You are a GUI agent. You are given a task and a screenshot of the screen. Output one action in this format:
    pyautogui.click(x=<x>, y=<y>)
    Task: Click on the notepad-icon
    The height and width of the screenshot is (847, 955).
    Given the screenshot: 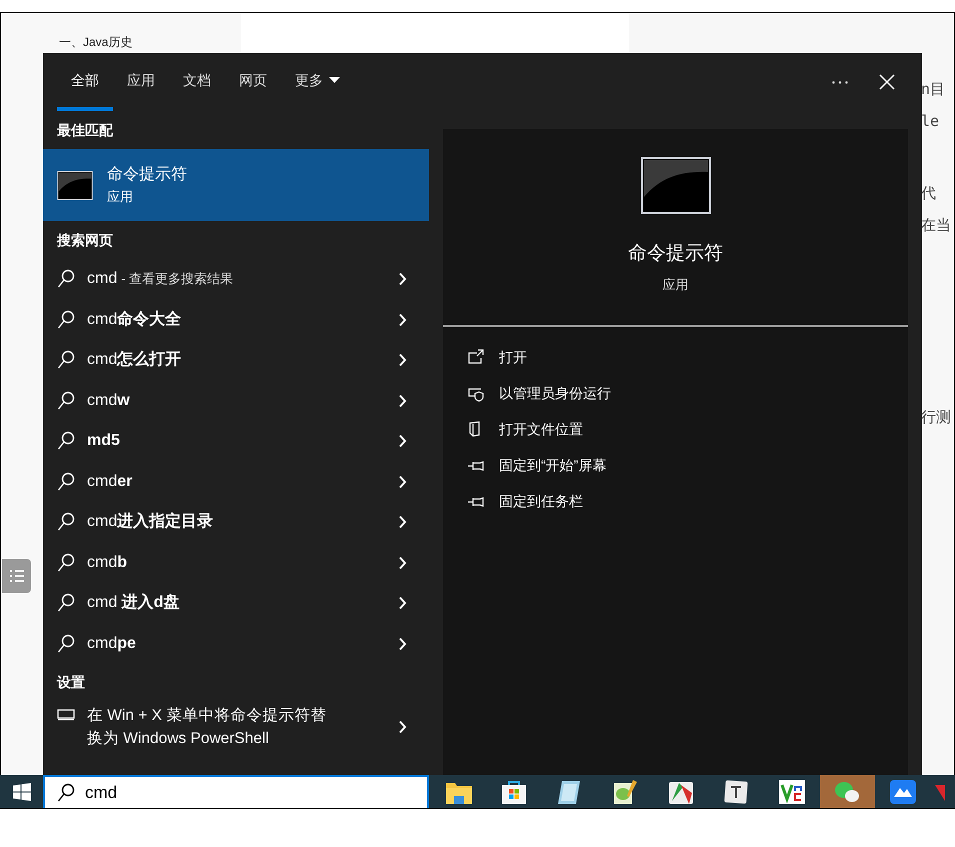 What is the action you would take?
    pyautogui.click(x=625, y=791)
    